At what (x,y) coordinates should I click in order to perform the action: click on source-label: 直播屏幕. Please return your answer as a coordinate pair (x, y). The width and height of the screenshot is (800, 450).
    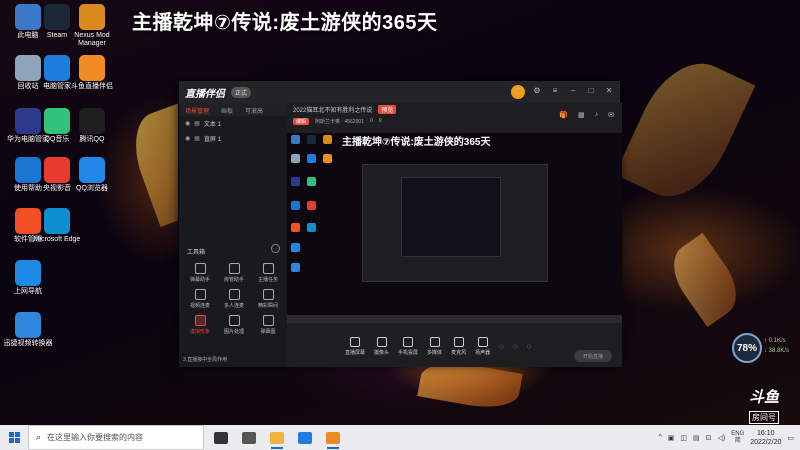
    Looking at the image, I should click on (355, 352).